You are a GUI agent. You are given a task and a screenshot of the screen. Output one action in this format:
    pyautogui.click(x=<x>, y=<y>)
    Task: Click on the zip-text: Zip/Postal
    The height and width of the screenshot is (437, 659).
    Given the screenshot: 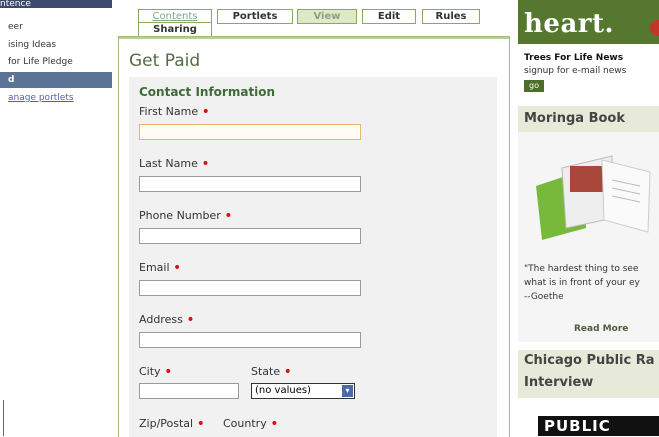 What is the action you would take?
    pyautogui.click(x=166, y=423)
    